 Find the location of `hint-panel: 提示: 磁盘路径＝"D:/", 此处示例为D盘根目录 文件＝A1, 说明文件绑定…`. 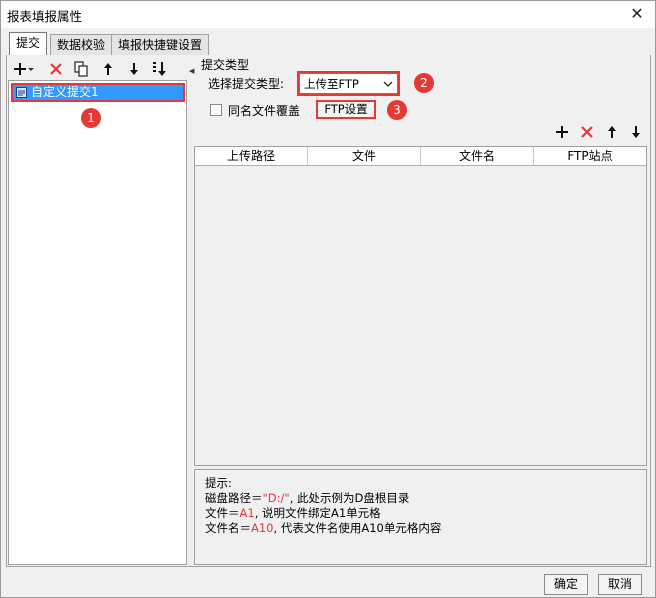

hint-panel: 提示: 磁盘路径＝"D:/", 此处示例为D盘根目录 文件＝A1, 说明文件绑定… is located at coordinates (420, 517).